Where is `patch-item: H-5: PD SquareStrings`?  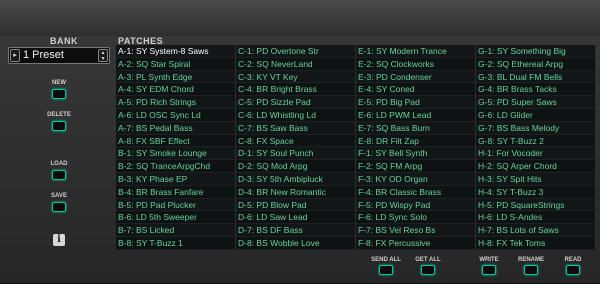 patch-item: H-5: PD SquareStrings is located at coordinates (536, 205).